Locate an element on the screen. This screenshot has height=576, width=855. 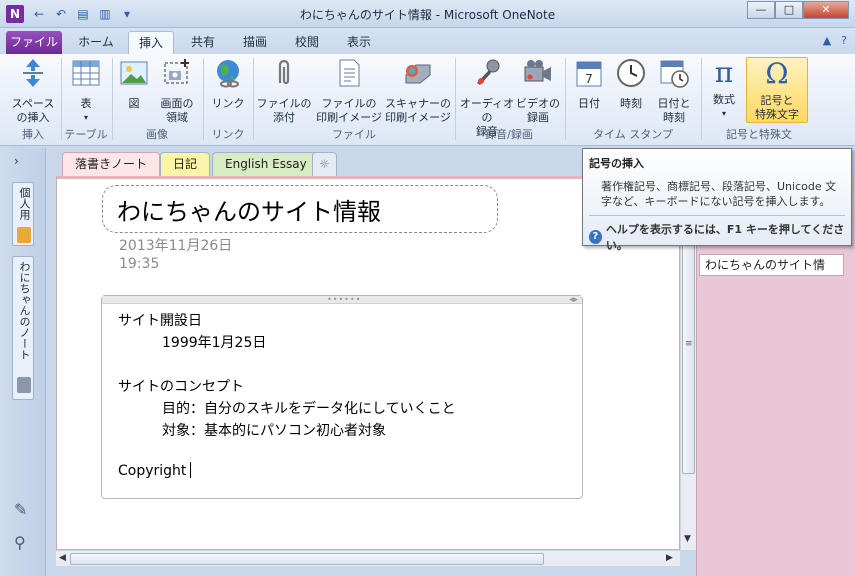
page-datetime: 2013年11月26日 19:35 is located at coordinates (175, 255).